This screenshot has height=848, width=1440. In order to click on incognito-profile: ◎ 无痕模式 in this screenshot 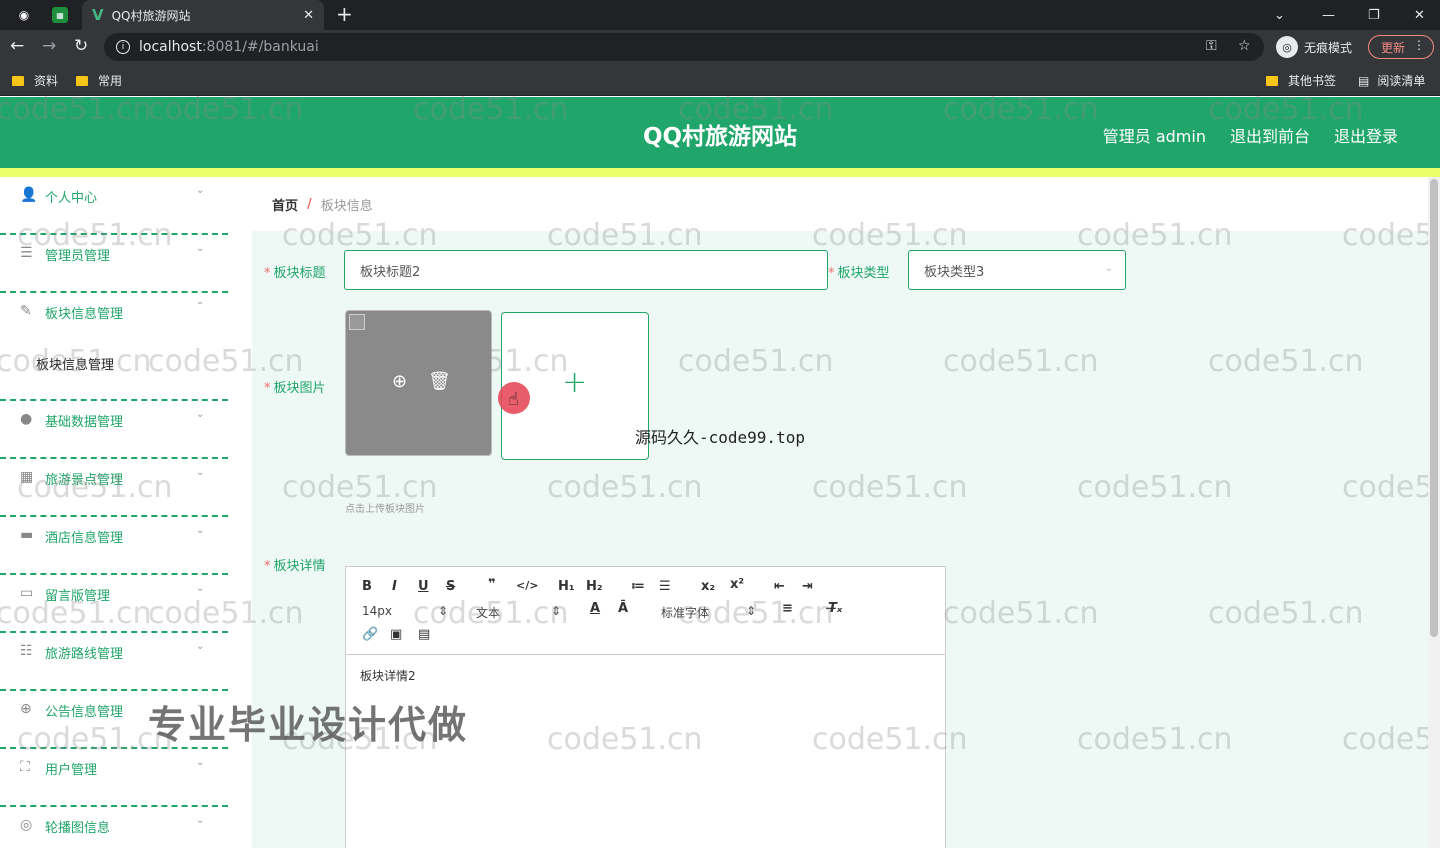, I will do `click(1314, 47)`.